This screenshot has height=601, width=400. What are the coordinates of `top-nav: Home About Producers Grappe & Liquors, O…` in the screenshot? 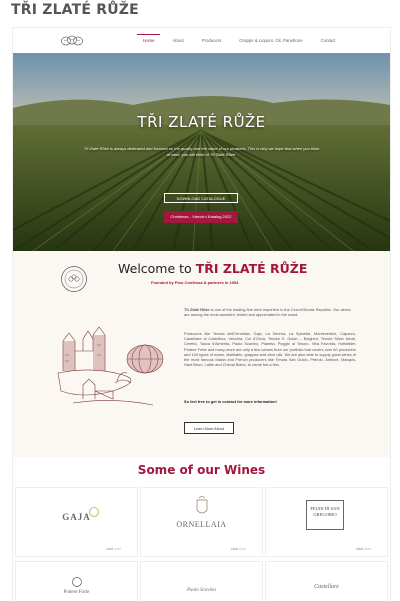 It's located at (201, 41).